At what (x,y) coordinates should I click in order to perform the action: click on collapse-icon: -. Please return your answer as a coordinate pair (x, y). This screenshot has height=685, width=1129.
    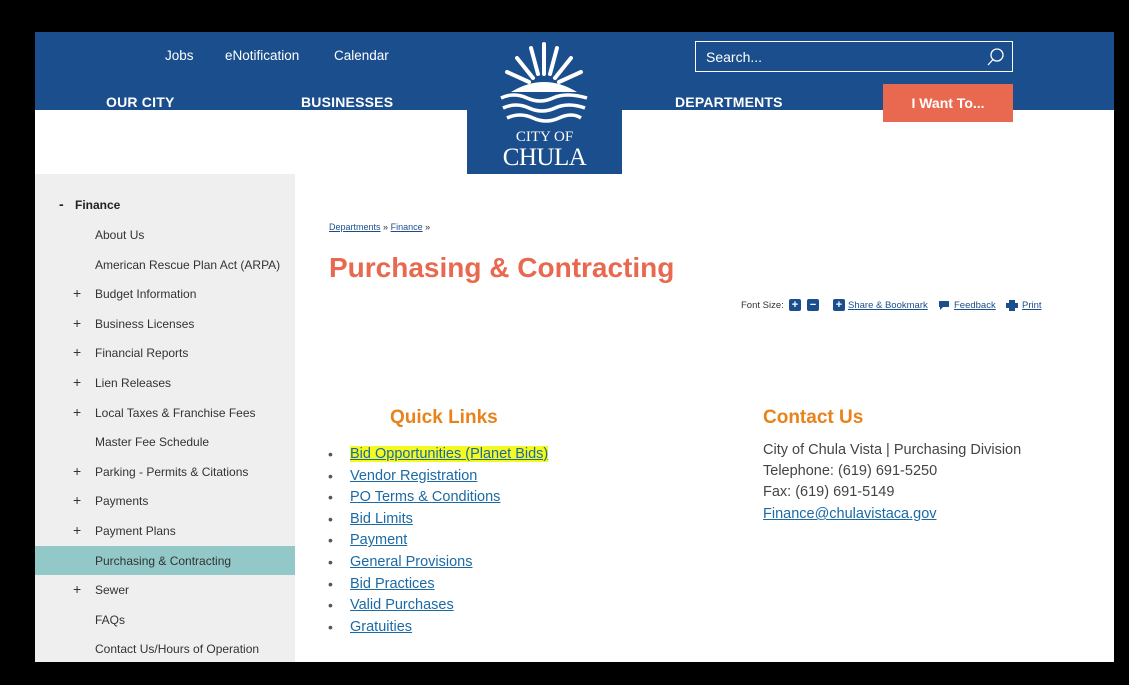
    Looking at the image, I should click on (61, 204).